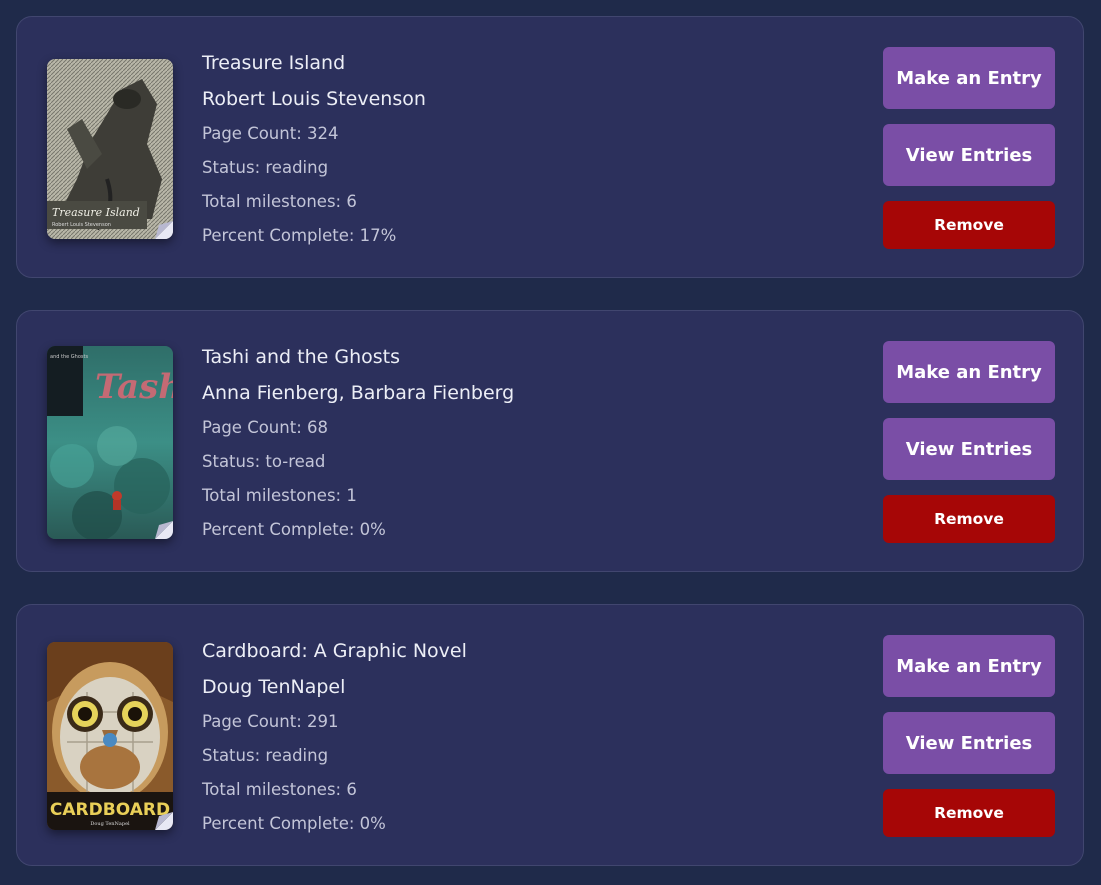 The image size is (1101, 885). Describe the element at coordinates (334, 651) in the screenshot. I see `book-title: Cardboard: A Graphic Novel` at that location.